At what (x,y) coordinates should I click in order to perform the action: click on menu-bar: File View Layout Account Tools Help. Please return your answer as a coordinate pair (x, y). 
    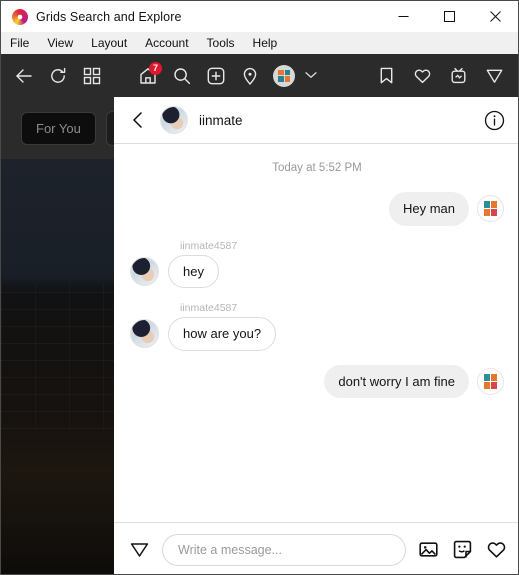
    Looking at the image, I should click on (259, 43).